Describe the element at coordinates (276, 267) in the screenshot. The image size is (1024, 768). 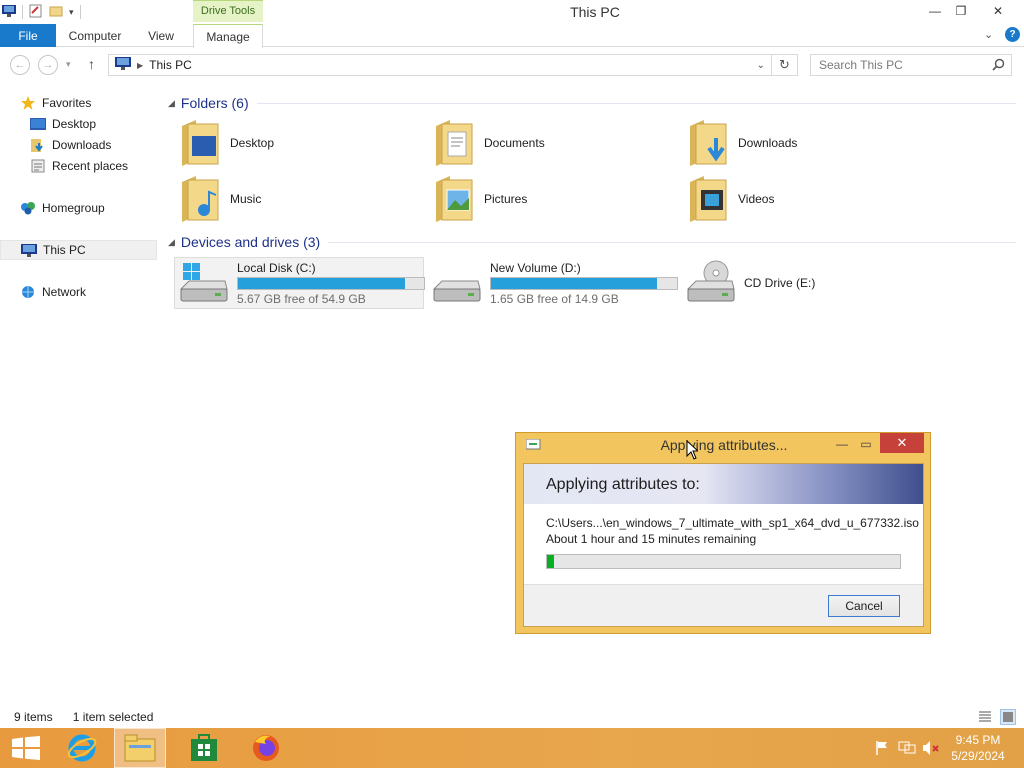
I see `drive-name: Local Disk (C:)` at that location.